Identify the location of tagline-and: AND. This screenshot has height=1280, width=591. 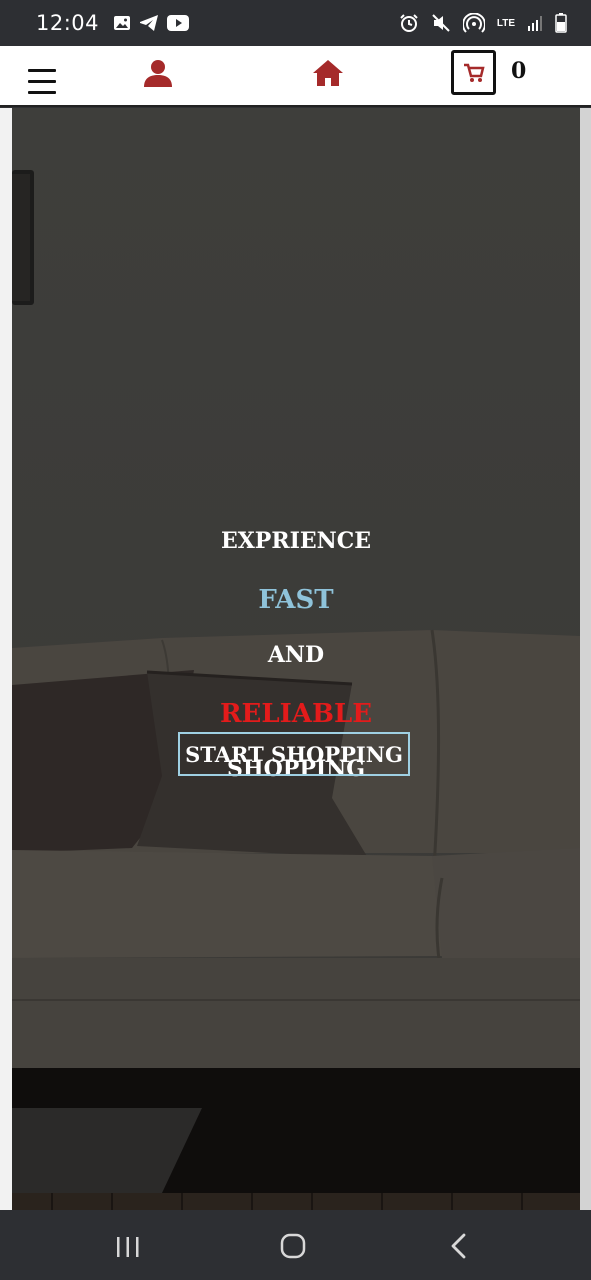
(296, 655).